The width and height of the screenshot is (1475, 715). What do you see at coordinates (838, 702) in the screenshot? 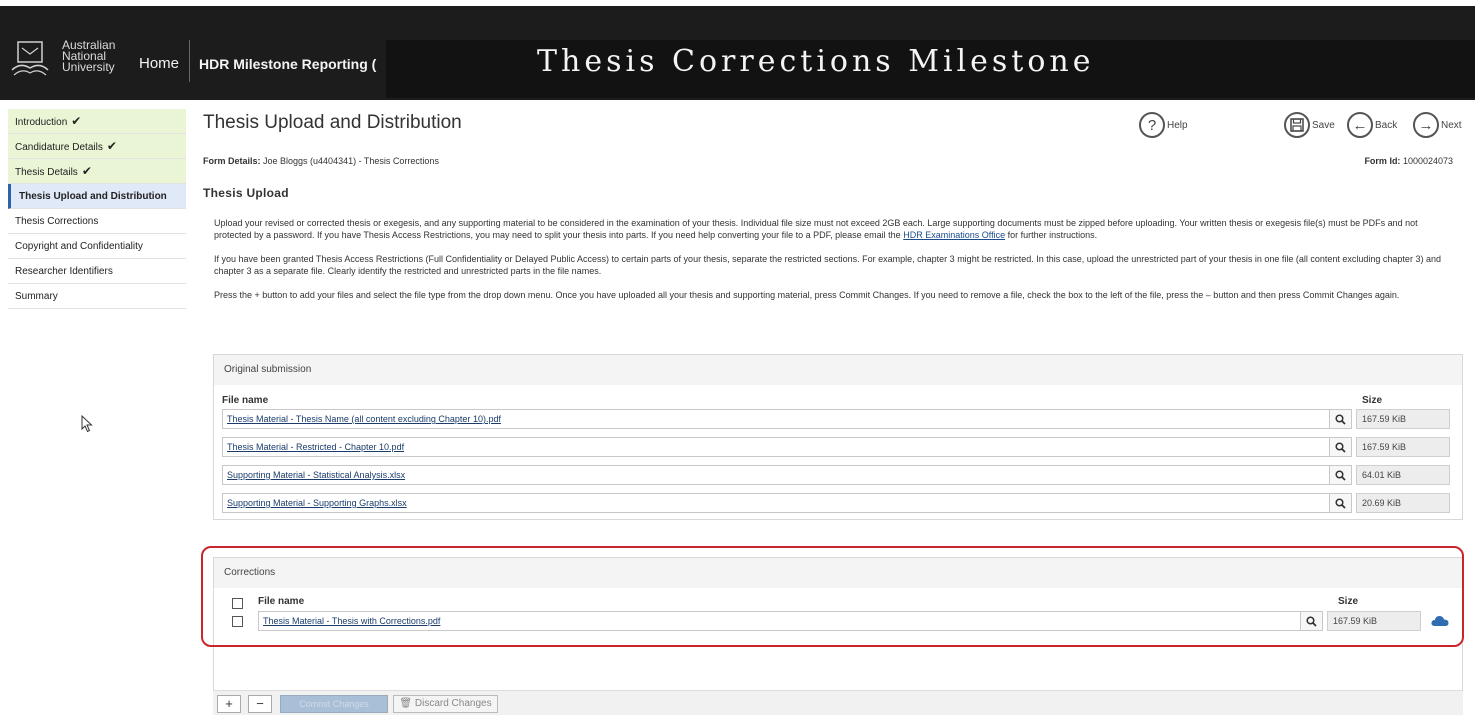
I see `bottom-toolbar: + − Commit Changes 🗑 Discard Changes` at bounding box center [838, 702].